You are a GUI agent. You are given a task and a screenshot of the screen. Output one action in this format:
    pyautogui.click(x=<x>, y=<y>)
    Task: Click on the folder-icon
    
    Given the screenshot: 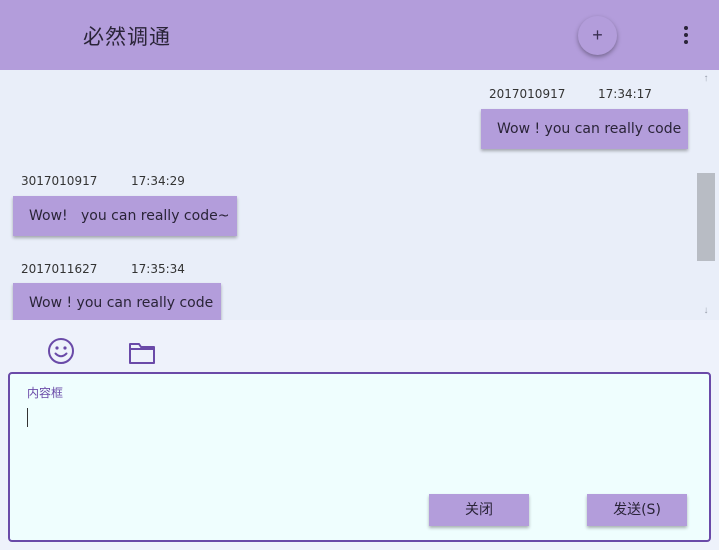 What is the action you would take?
    pyautogui.click(x=142, y=353)
    